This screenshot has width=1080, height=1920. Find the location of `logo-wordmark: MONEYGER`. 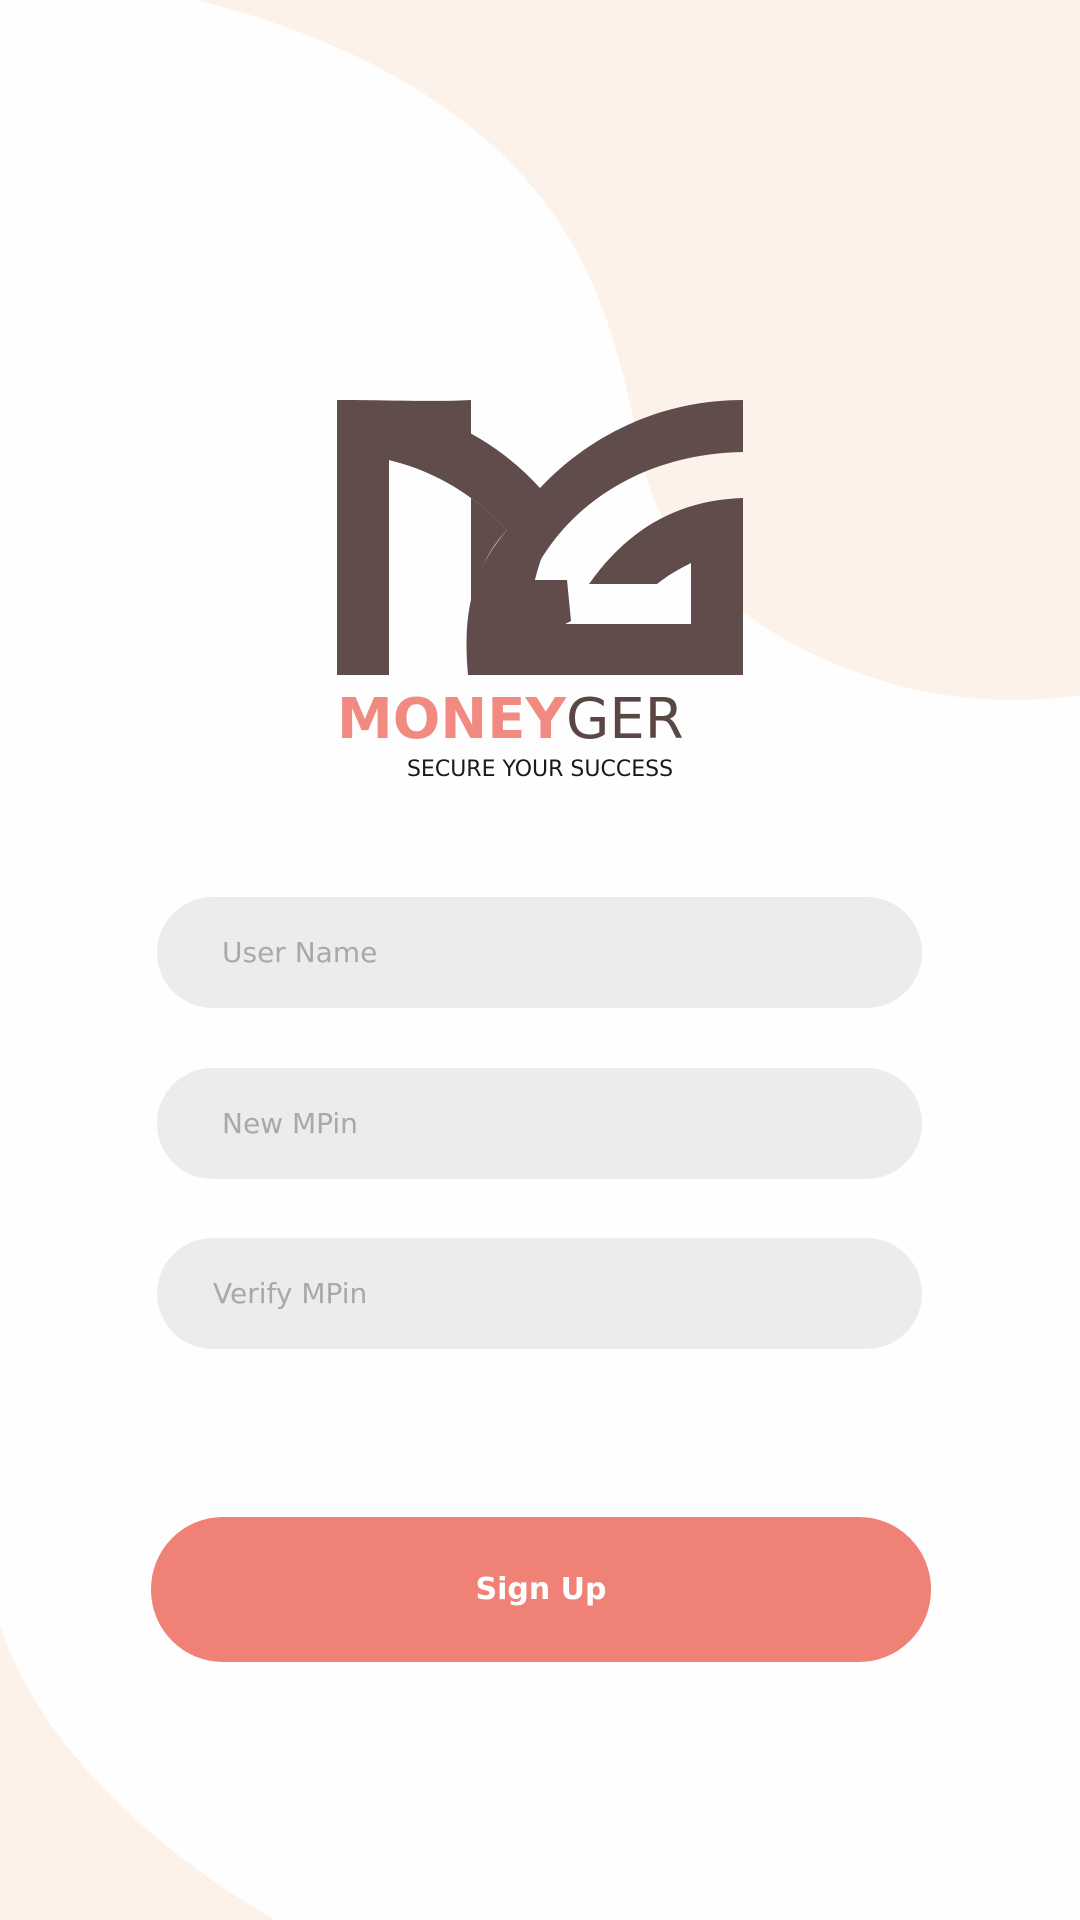

logo-wordmark: MONEYGER is located at coordinates (540, 720).